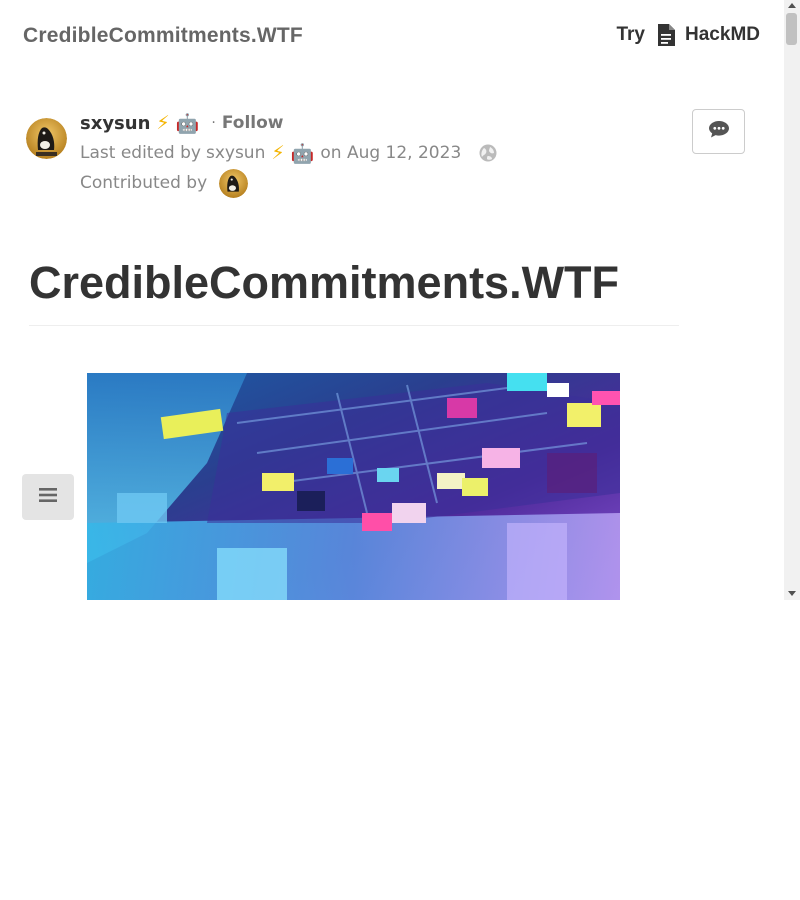 The height and width of the screenshot is (900, 800). Describe the element at coordinates (163, 36) in the screenshot. I see `site-brand-link: CredibleCommitments.WTF` at that location.